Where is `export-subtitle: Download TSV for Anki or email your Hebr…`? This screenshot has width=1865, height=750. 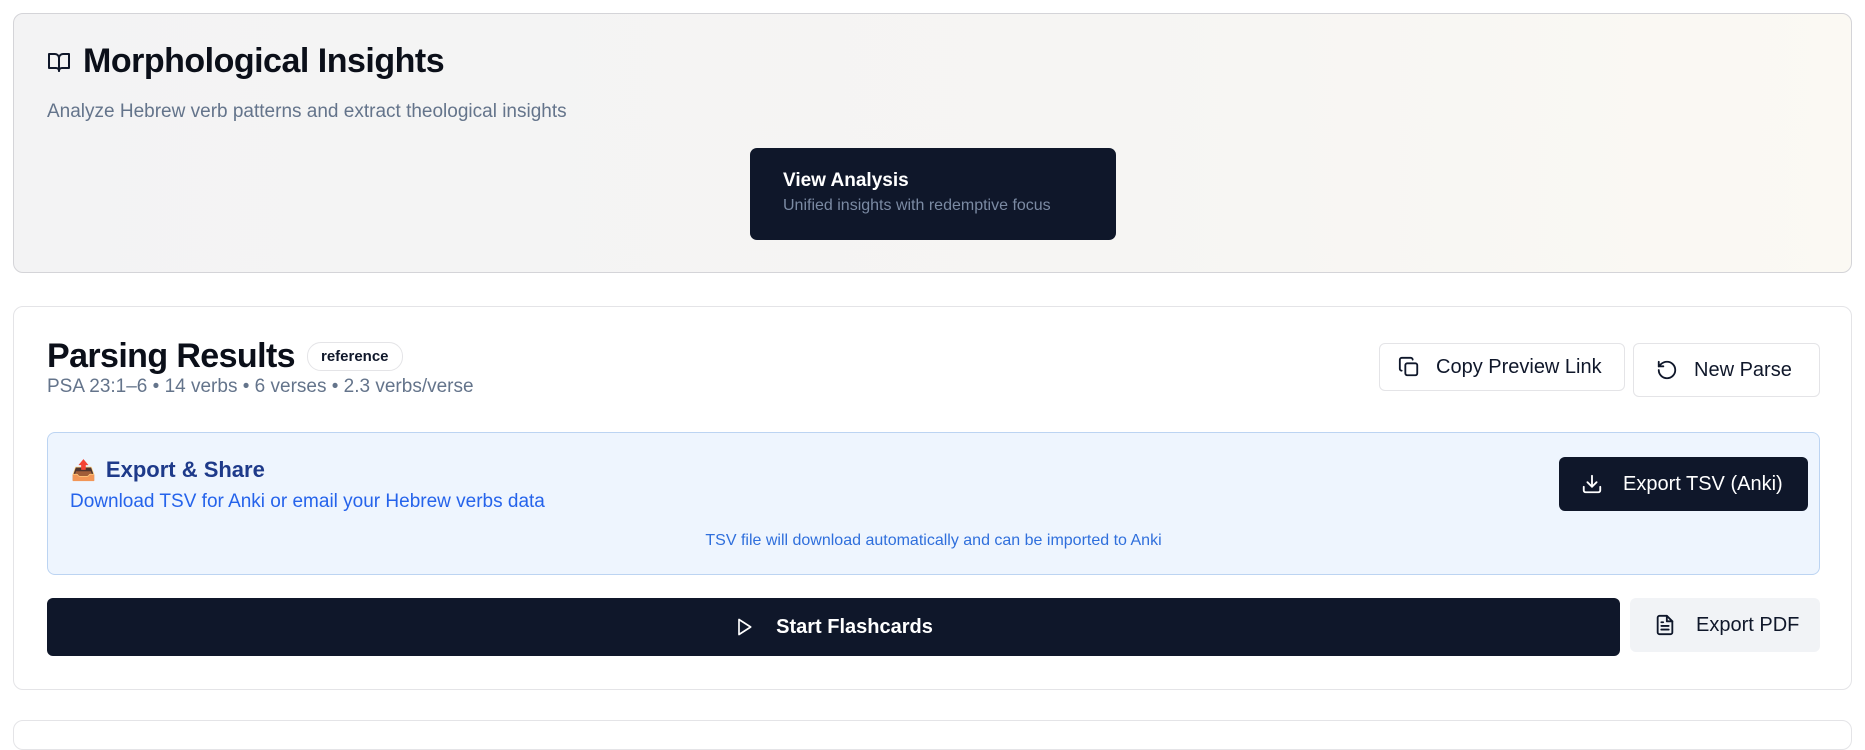
export-subtitle: Download TSV for Anki or email your Hebr… is located at coordinates (307, 501).